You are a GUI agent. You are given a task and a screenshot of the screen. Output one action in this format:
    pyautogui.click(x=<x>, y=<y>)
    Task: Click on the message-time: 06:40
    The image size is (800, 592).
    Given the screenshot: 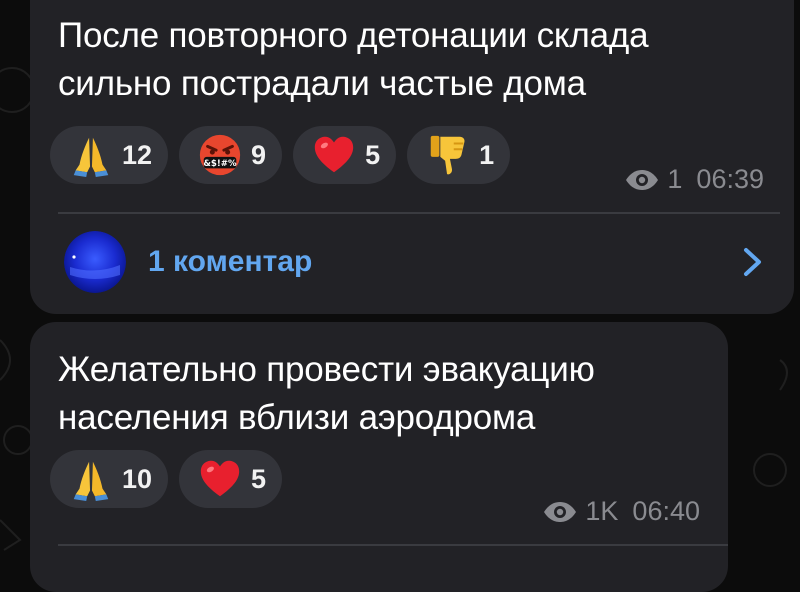 What is the action you would take?
    pyautogui.click(x=666, y=511)
    